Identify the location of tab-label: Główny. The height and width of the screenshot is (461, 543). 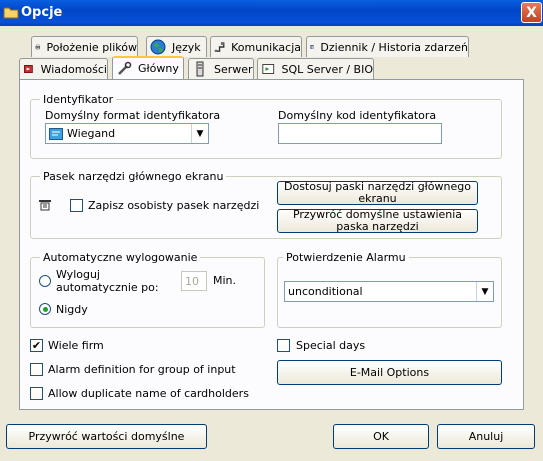
(158, 68).